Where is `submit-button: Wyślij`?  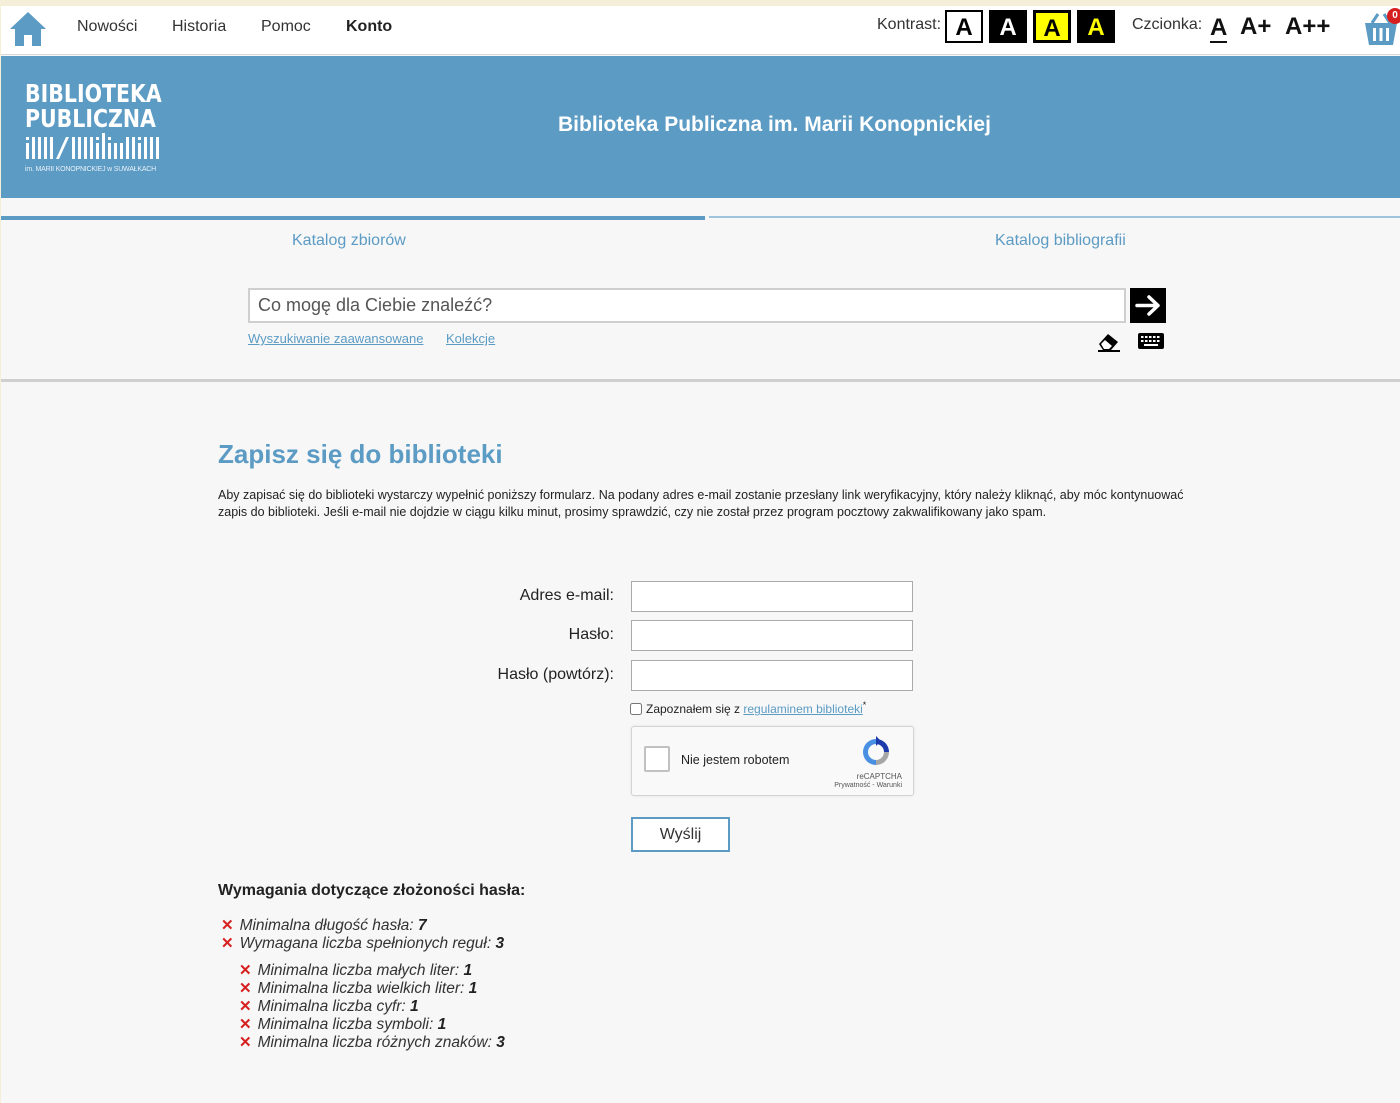
submit-button: Wyślij is located at coordinates (680, 834).